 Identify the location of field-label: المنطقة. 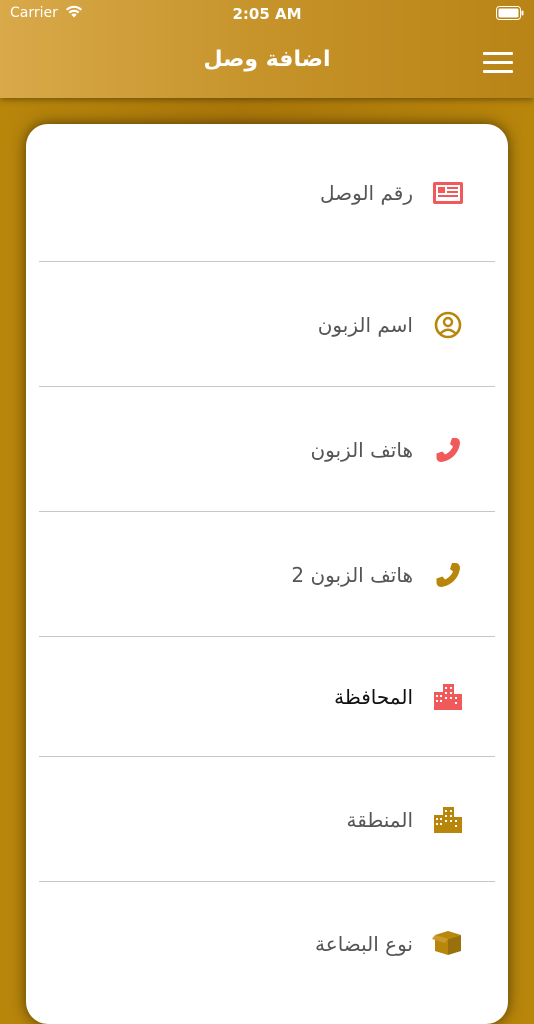
(380, 819).